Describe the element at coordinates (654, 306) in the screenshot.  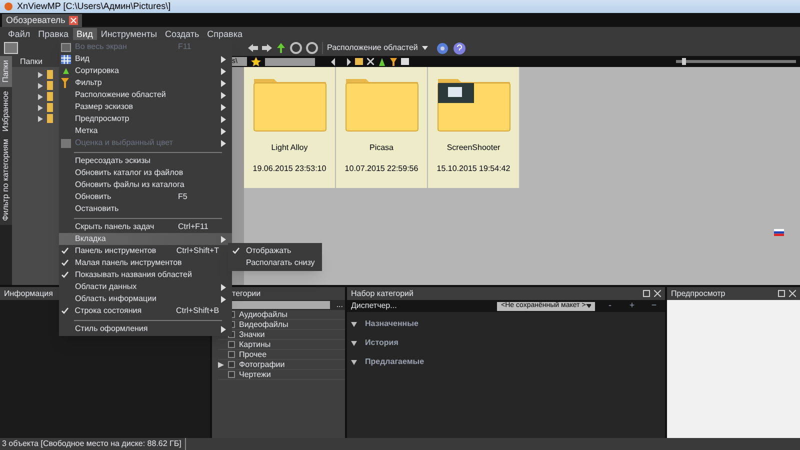
I see `toolbar-button: −` at that location.